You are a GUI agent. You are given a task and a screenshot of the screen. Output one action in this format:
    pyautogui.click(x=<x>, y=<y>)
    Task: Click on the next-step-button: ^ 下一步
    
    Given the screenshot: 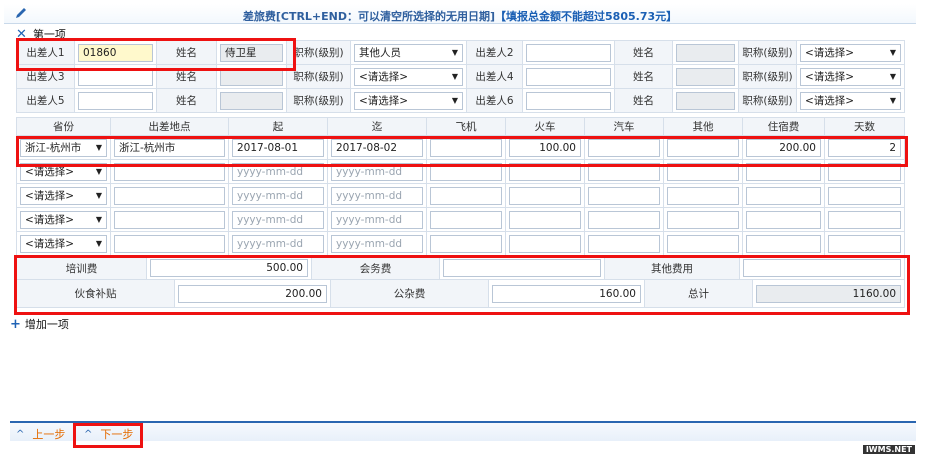 What is the action you would take?
    pyautogui.click(x=108, y=434)
    